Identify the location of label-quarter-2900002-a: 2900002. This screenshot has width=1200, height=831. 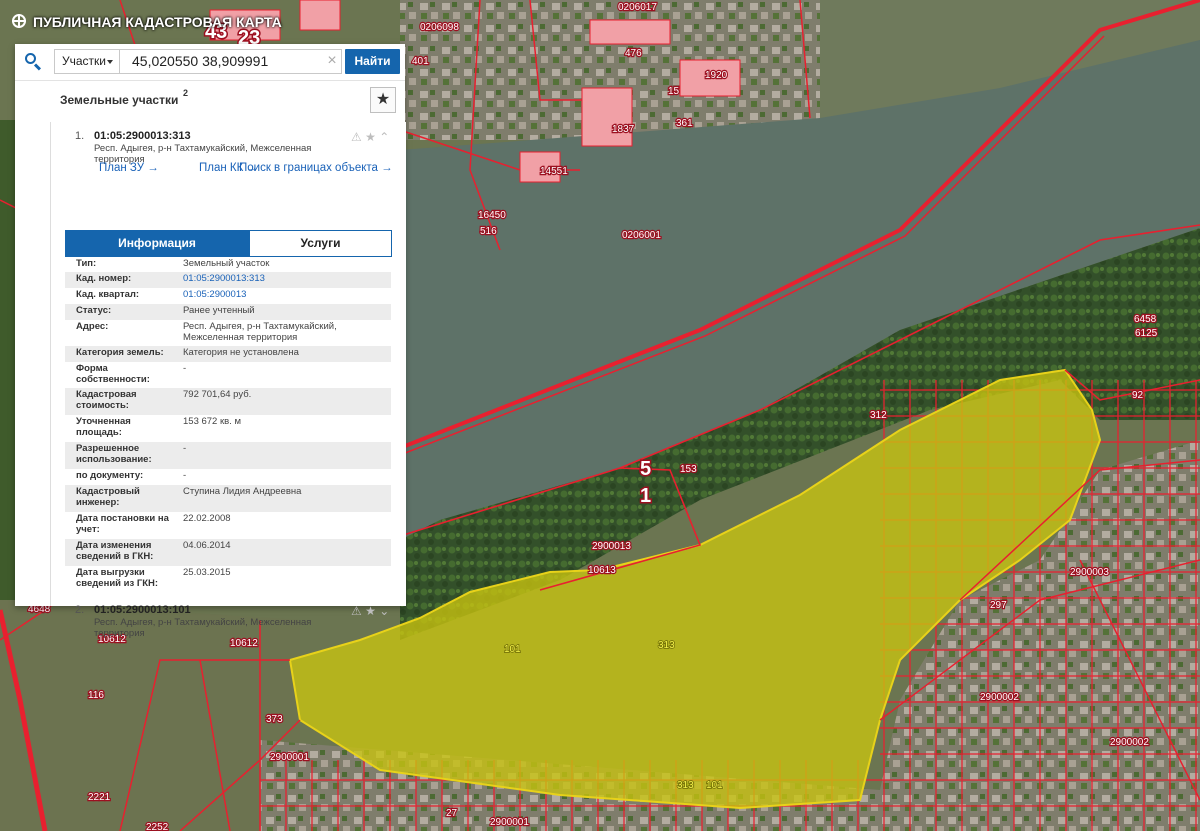
(999, 697).